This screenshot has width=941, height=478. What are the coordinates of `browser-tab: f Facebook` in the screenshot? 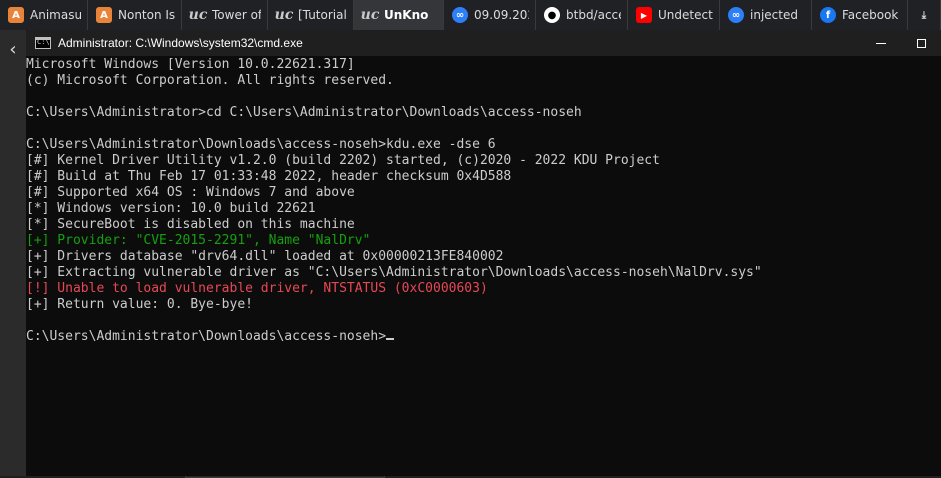 It's located at (860, 15).